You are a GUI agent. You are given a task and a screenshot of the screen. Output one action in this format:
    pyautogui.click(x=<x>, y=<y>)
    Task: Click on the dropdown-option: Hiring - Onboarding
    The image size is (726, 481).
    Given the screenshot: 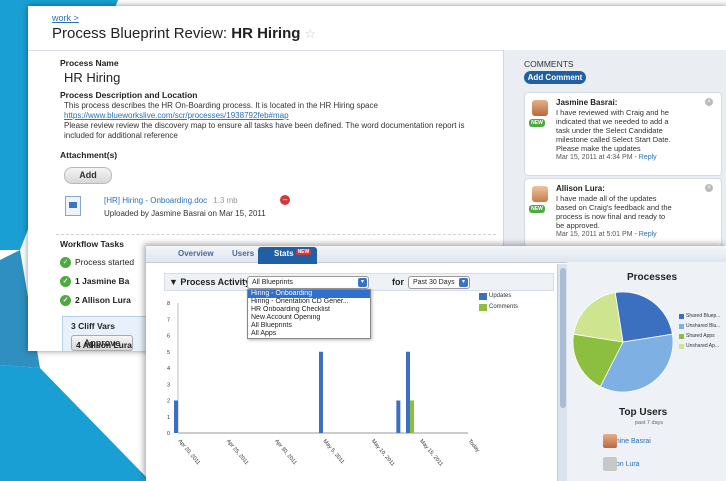 What is the action you would take?
    pyautogui.click(x=309, y=294)
    